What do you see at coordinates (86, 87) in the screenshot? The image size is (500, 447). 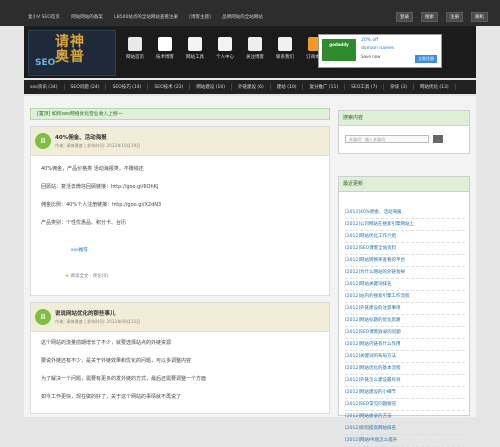 I see `category-link: SEO问题 (24)` at bounding box center [86, 87].